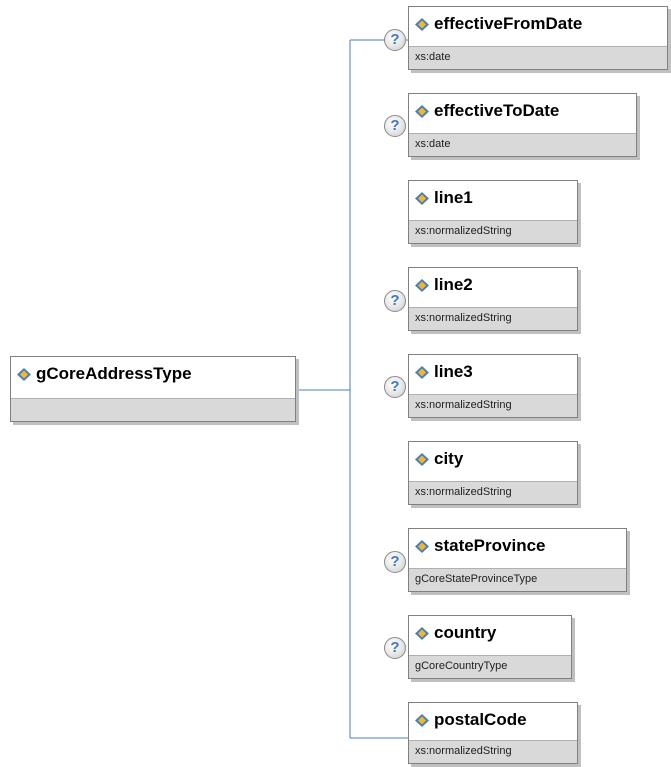  What do you see at coordinates (465, 632) in the screenshot?
I see `element-name-text: country` at bounding box center [465, 632].